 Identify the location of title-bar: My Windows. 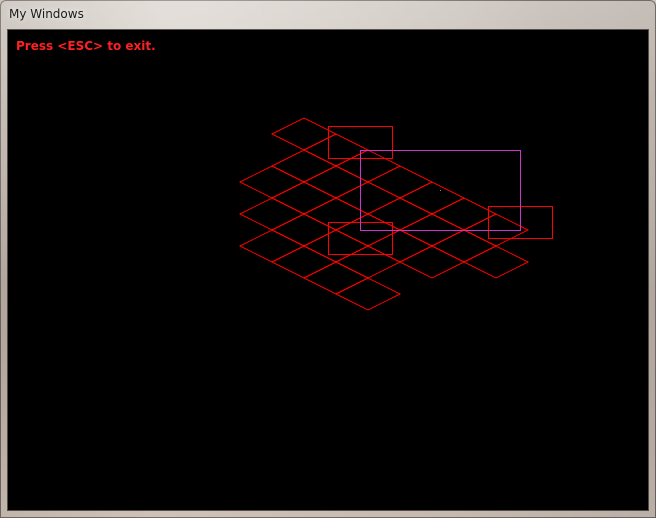
(328, 15).